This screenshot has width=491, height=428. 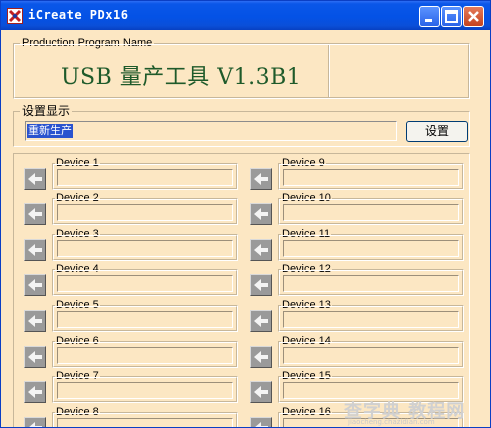 What do you see at coordinates (46, 111) in the screenshot?
I see `settings-display-legend: 设置显示` at bounding box center [46, 111].